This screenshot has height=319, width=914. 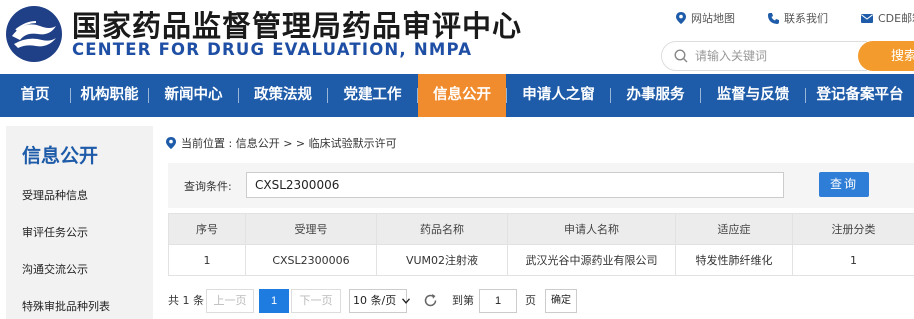 I want to click on search-box, so click(x=764, y=56).